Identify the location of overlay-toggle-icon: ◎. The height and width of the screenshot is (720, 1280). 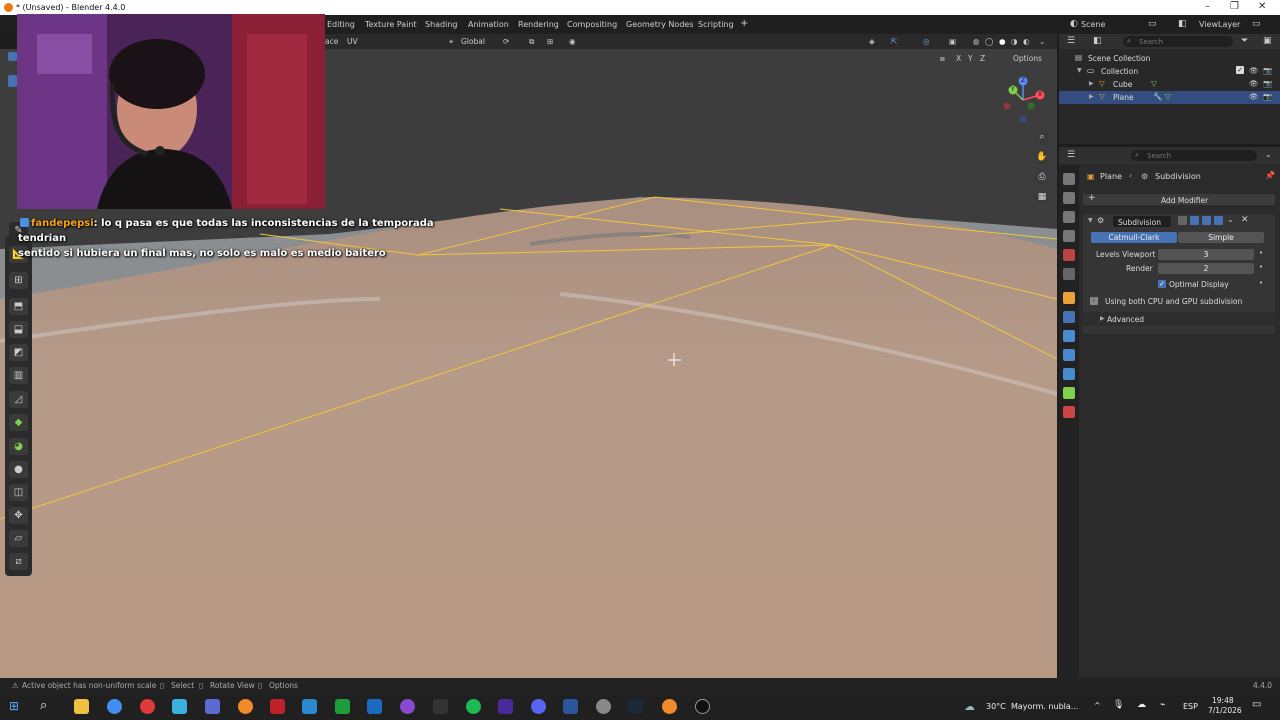
(926, 41).